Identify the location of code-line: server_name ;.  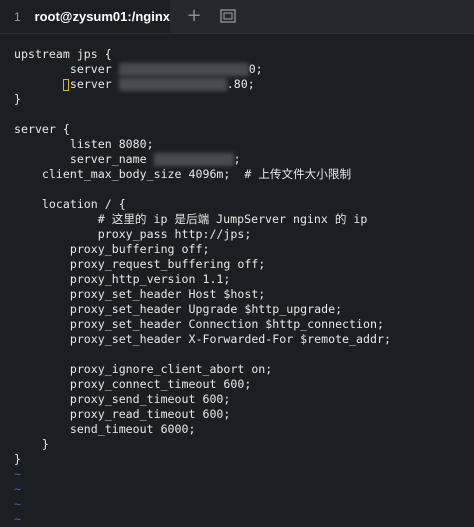
(127, 159).